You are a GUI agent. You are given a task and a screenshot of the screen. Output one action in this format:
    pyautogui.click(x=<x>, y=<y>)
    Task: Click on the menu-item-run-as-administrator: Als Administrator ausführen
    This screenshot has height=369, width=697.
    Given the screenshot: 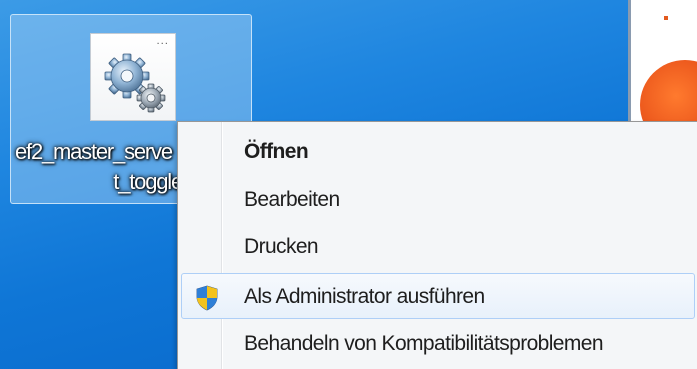 What is the action you would take?
    pyautogui.click(x=438, y=296)
    